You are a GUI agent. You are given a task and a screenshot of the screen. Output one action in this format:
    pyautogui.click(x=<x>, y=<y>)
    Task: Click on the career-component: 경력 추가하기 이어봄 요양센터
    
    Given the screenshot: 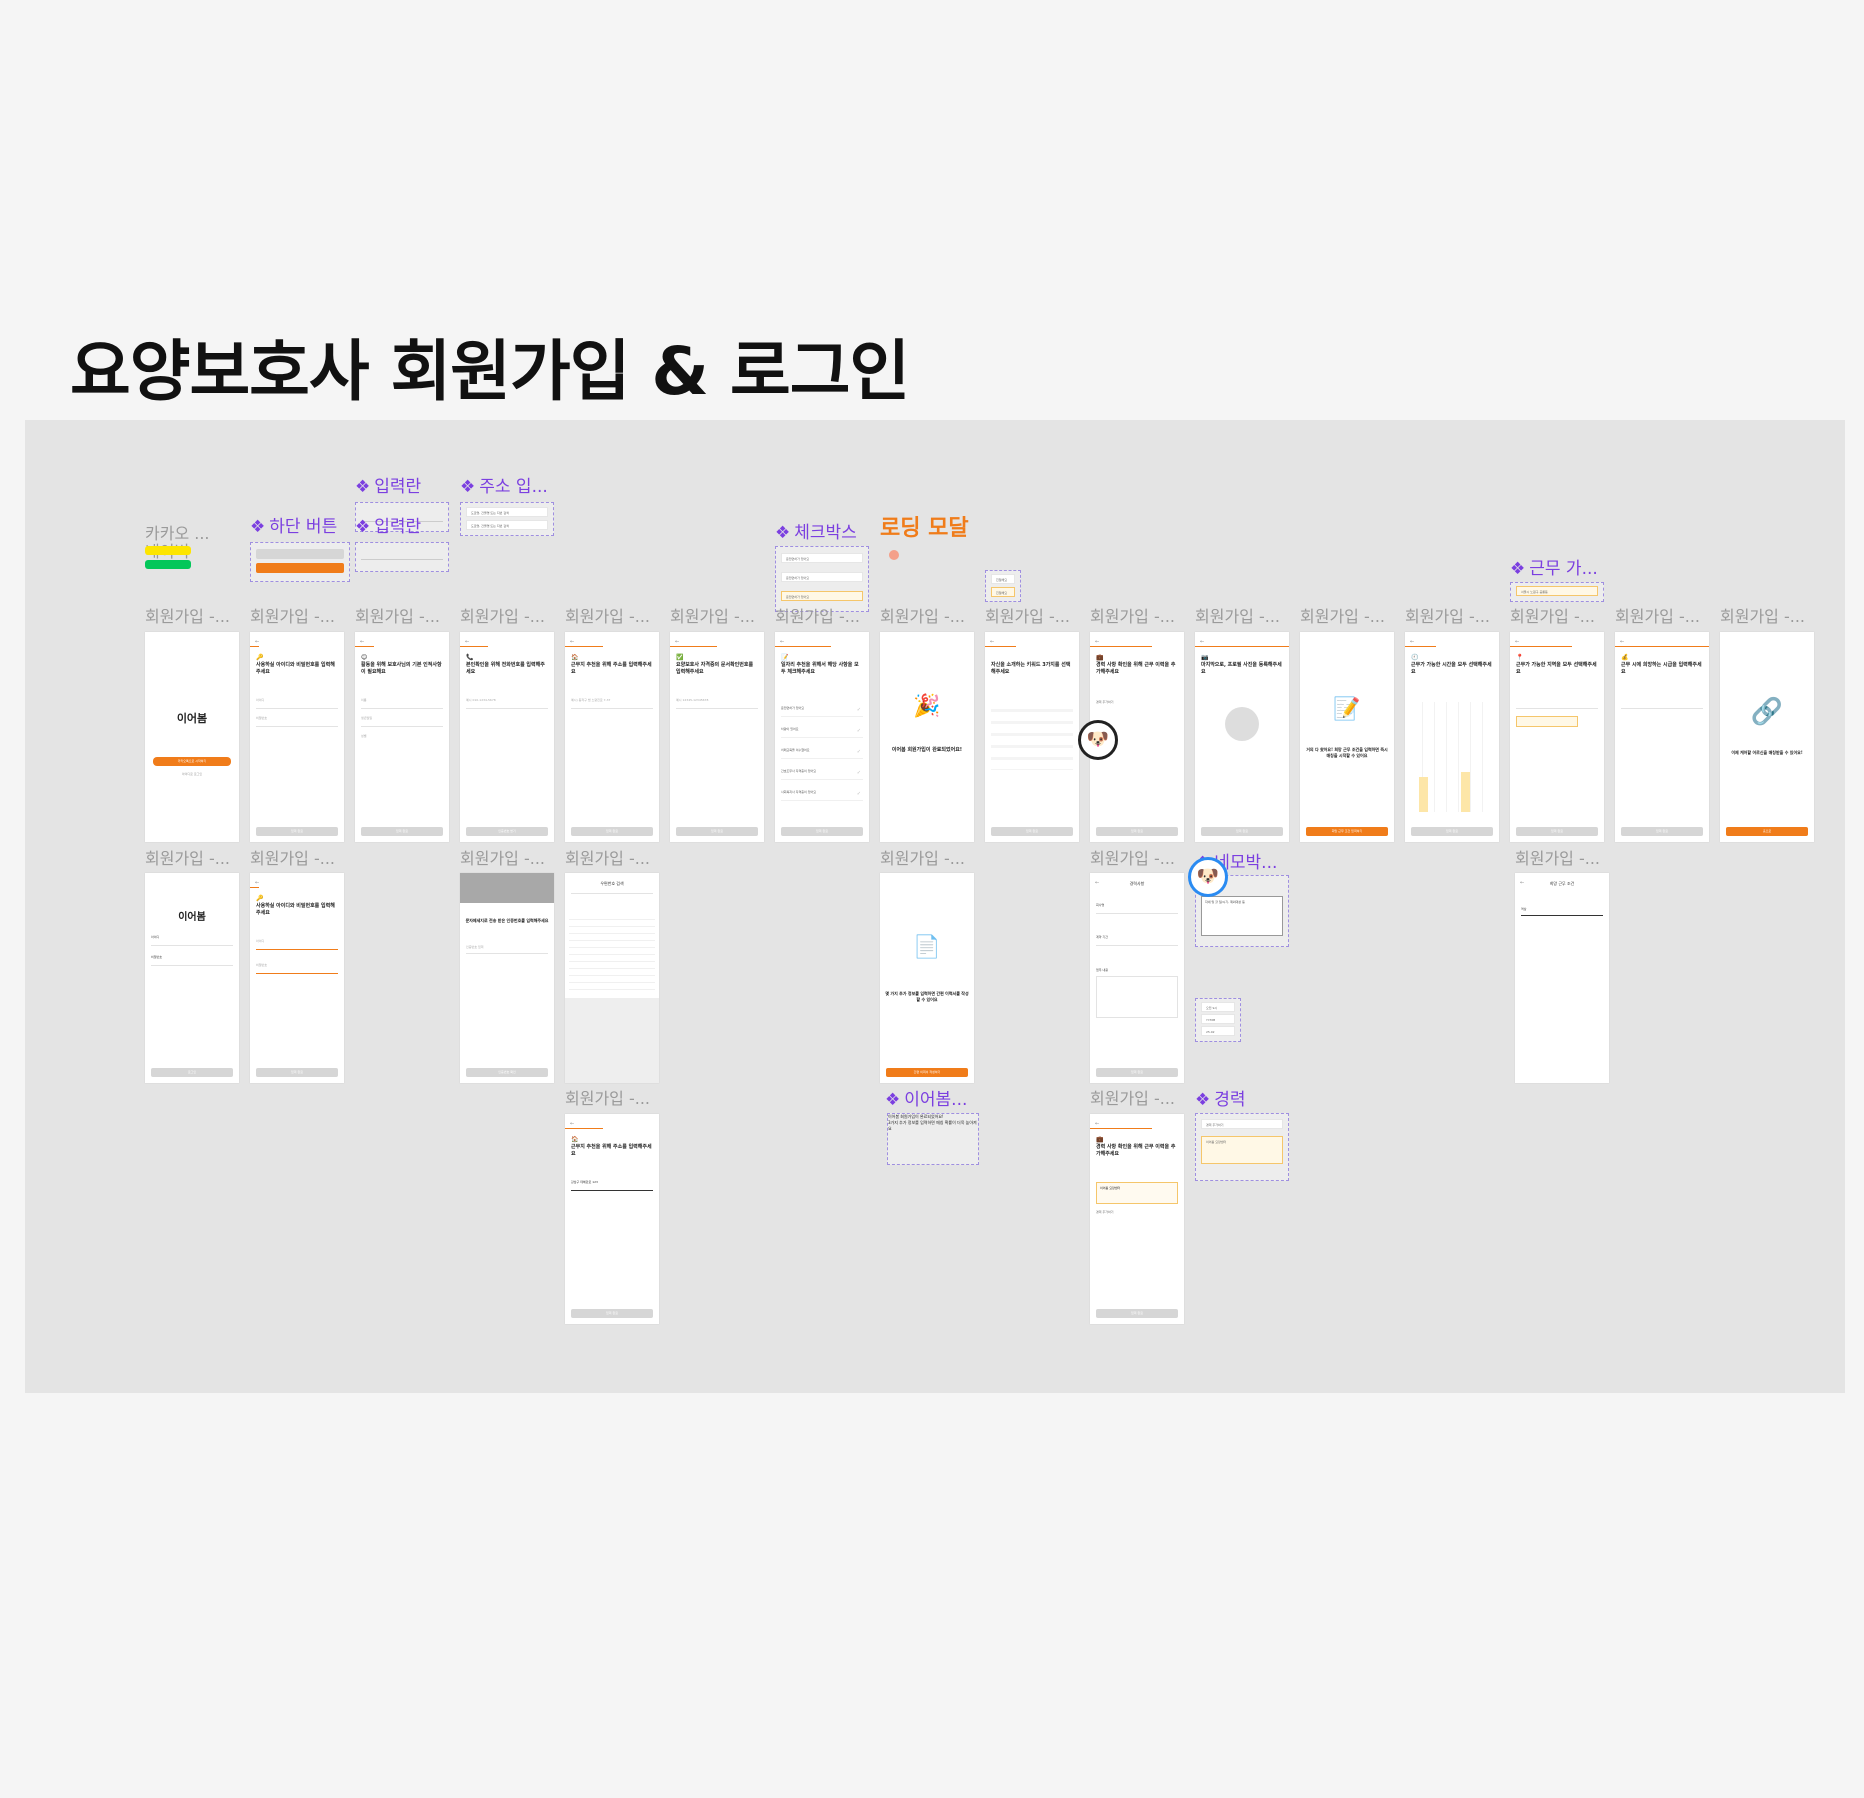 What is the action you would take?
    pyautogui.click(x=1242, y=1147)
    